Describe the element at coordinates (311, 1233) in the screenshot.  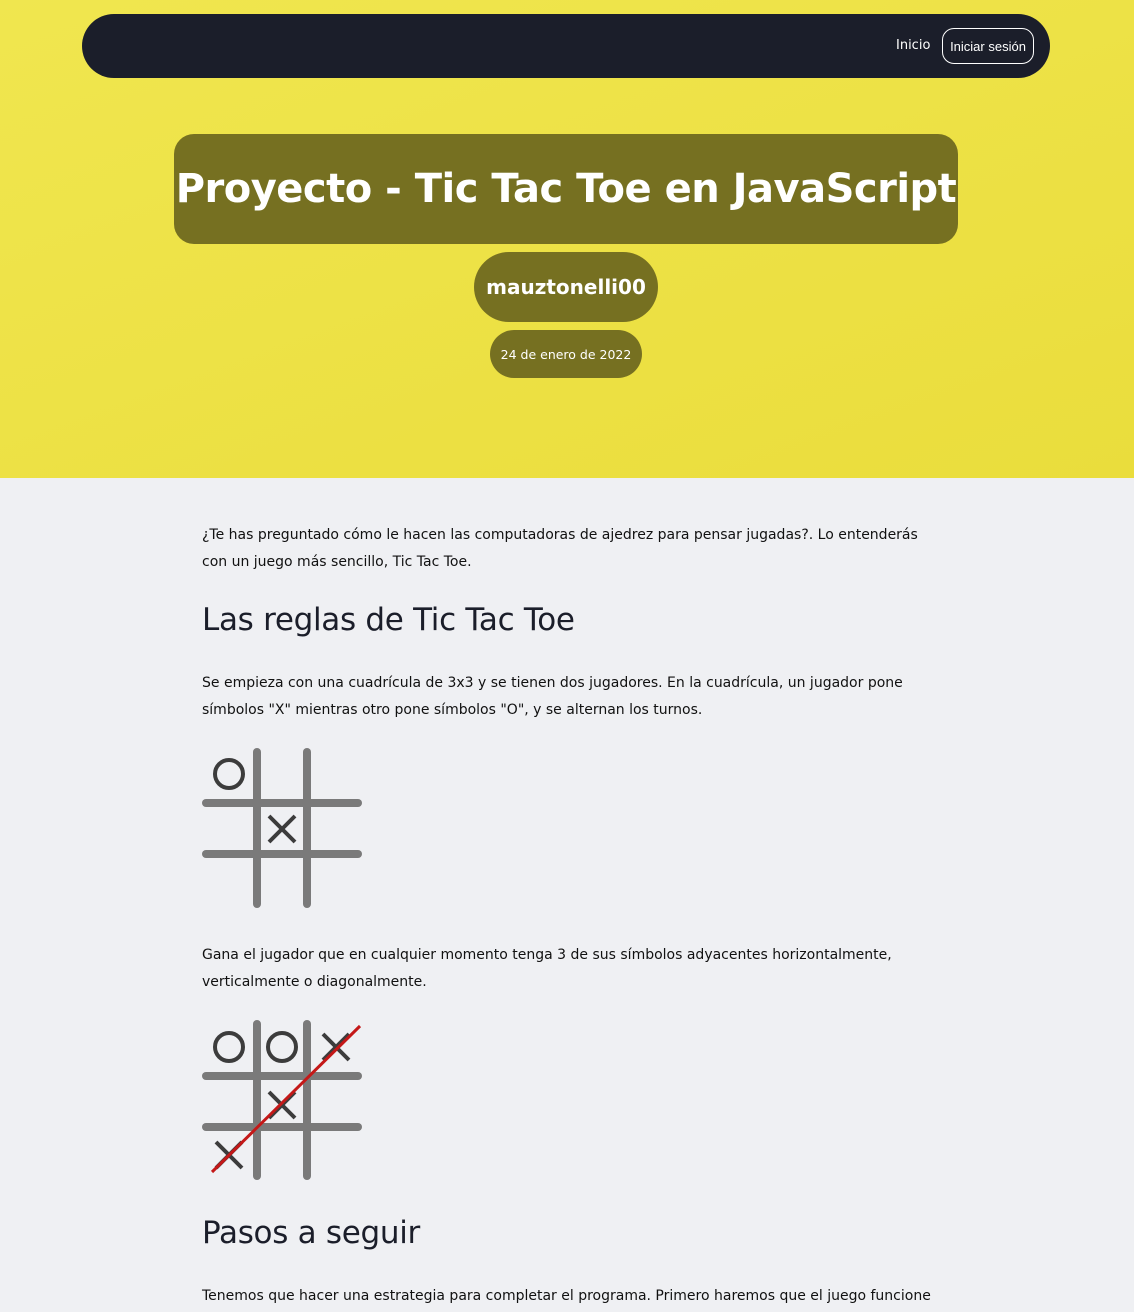
I see `heading-steps: Pasos a seguir` at that location.